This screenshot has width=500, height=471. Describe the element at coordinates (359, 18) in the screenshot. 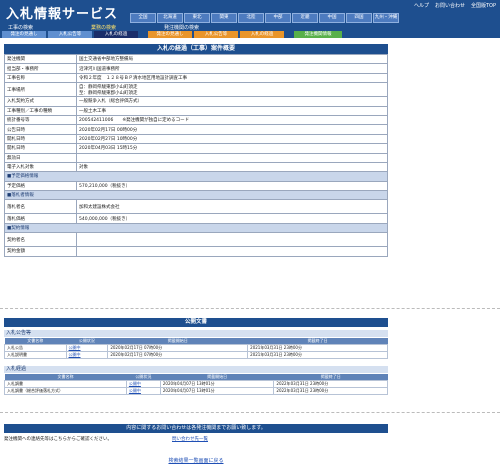

I see `region-shikoku: 四国` at that location.